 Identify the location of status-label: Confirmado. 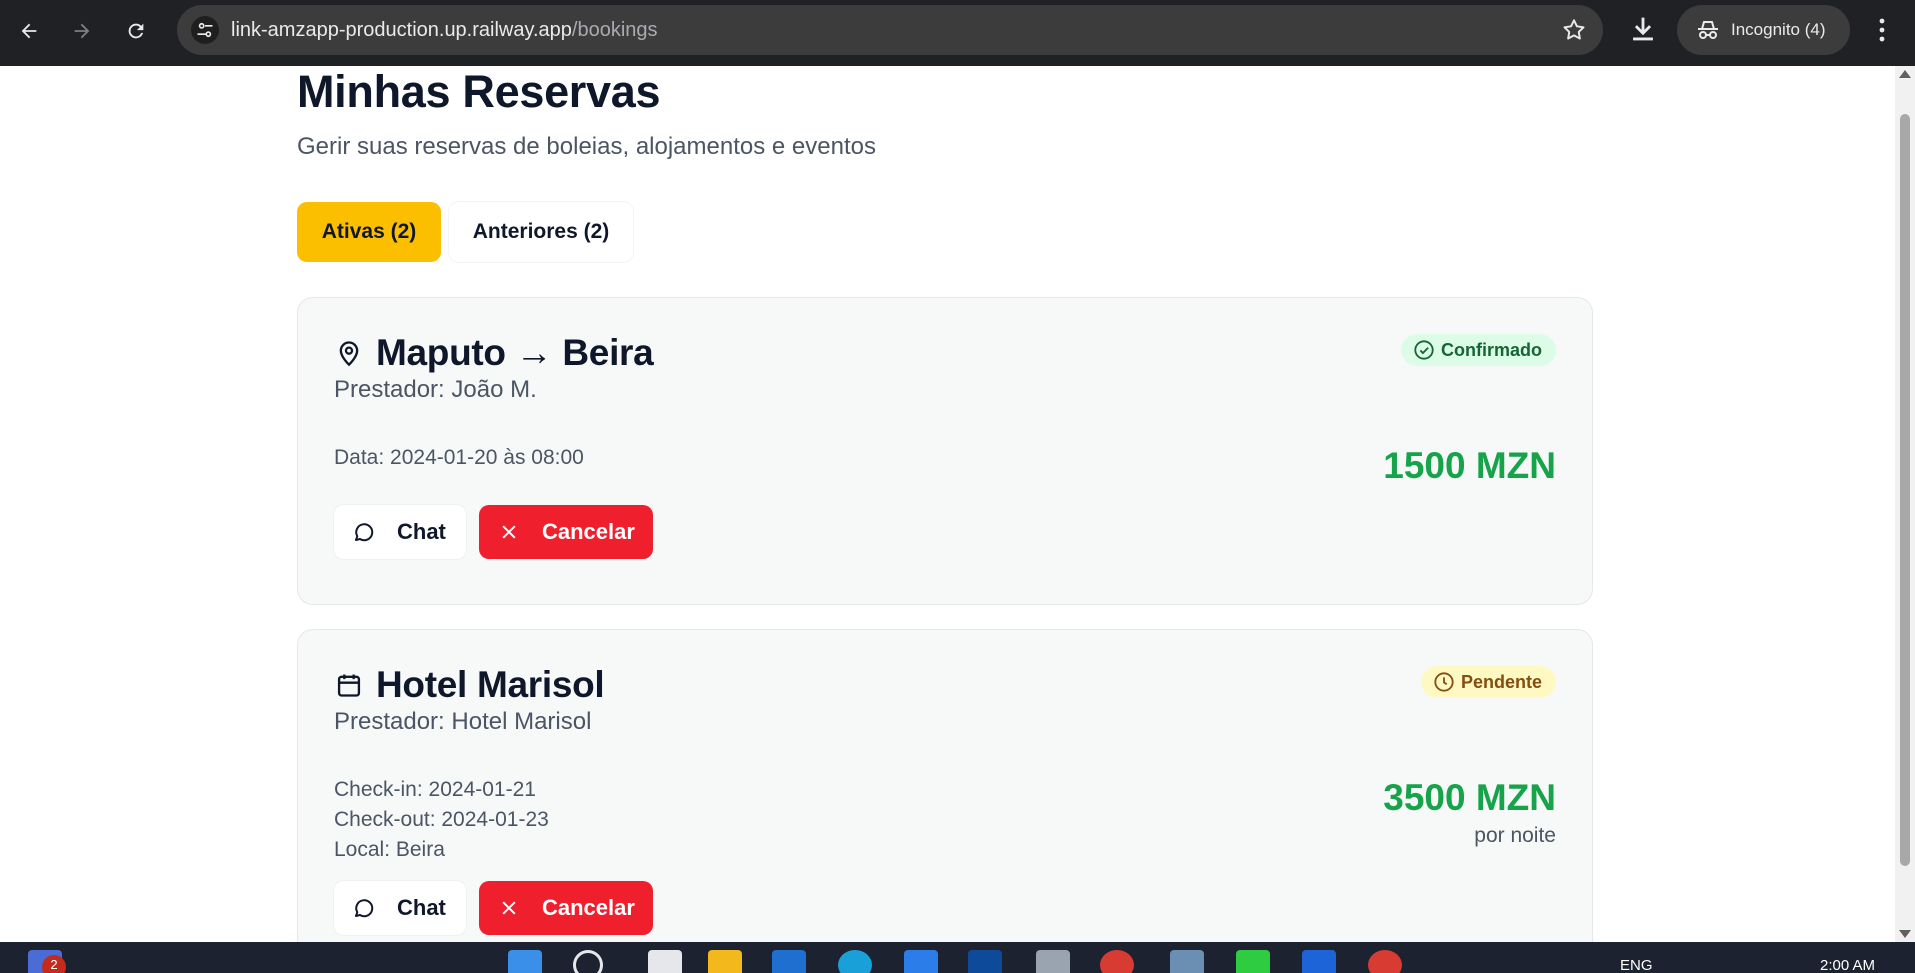
(1491, 349).